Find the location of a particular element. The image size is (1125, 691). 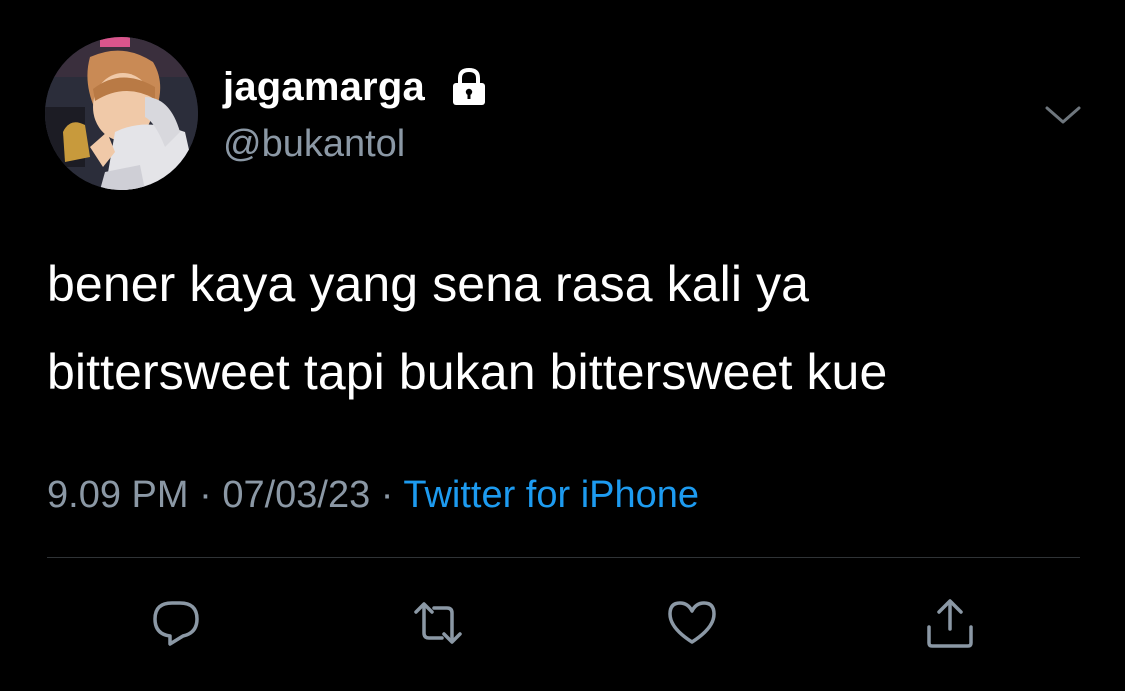

tweet-time: 9.09 PM is located at coordinates (118, 495).